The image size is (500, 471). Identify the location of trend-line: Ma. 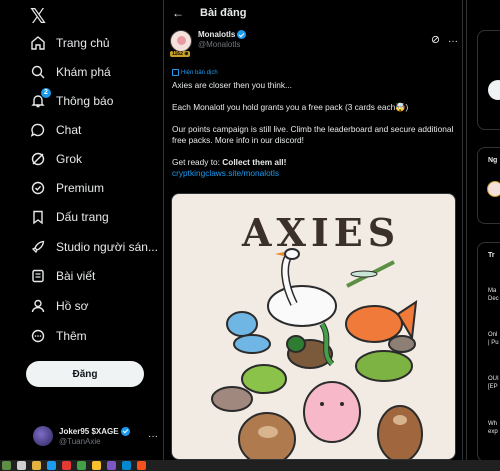
(492, 291).